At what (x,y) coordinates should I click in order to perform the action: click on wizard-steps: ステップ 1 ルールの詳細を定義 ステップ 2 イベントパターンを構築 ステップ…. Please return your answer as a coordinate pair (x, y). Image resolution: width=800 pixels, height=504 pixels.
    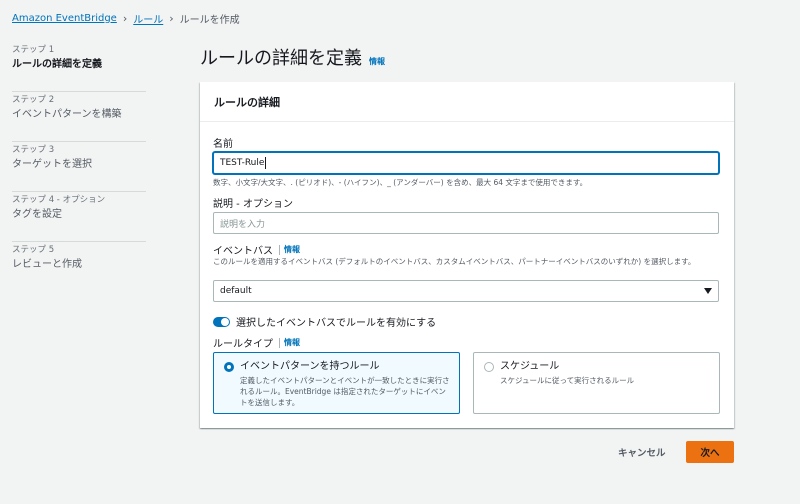
    Looking at the image, I should click on (79, 167).